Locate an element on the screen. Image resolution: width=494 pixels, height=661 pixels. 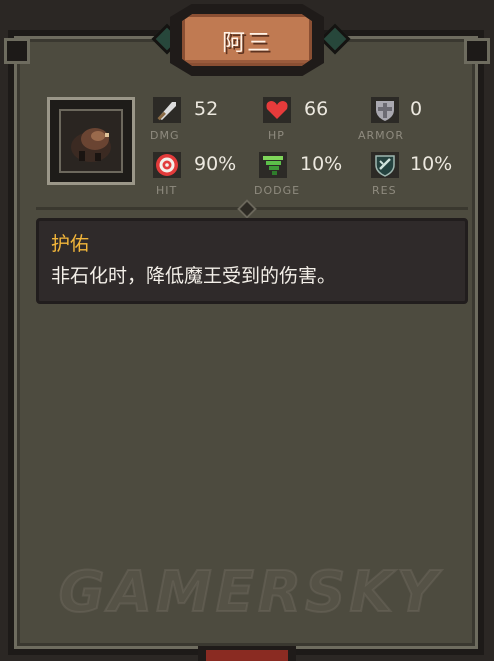
title-tab: 阿三 is located at coordinates (247, 40).